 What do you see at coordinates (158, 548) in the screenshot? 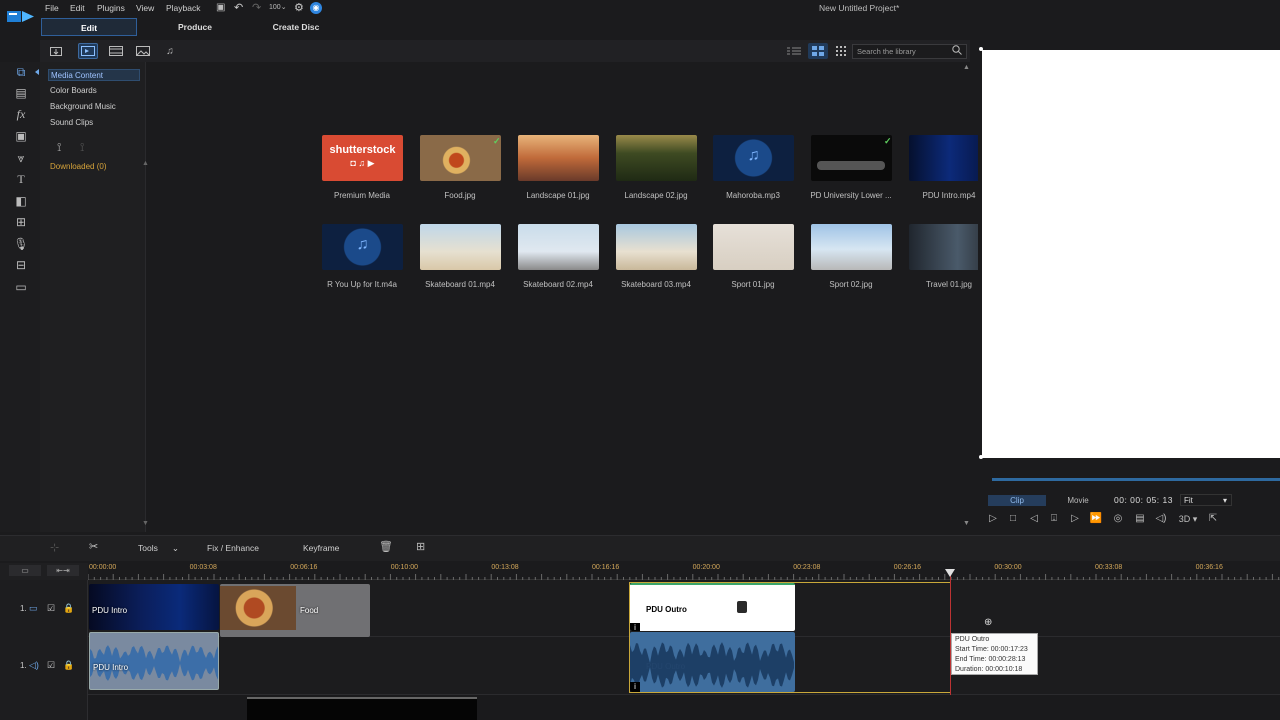
I see `tools-dropdown: Tools ⌄` at bounding box center [158, 548].